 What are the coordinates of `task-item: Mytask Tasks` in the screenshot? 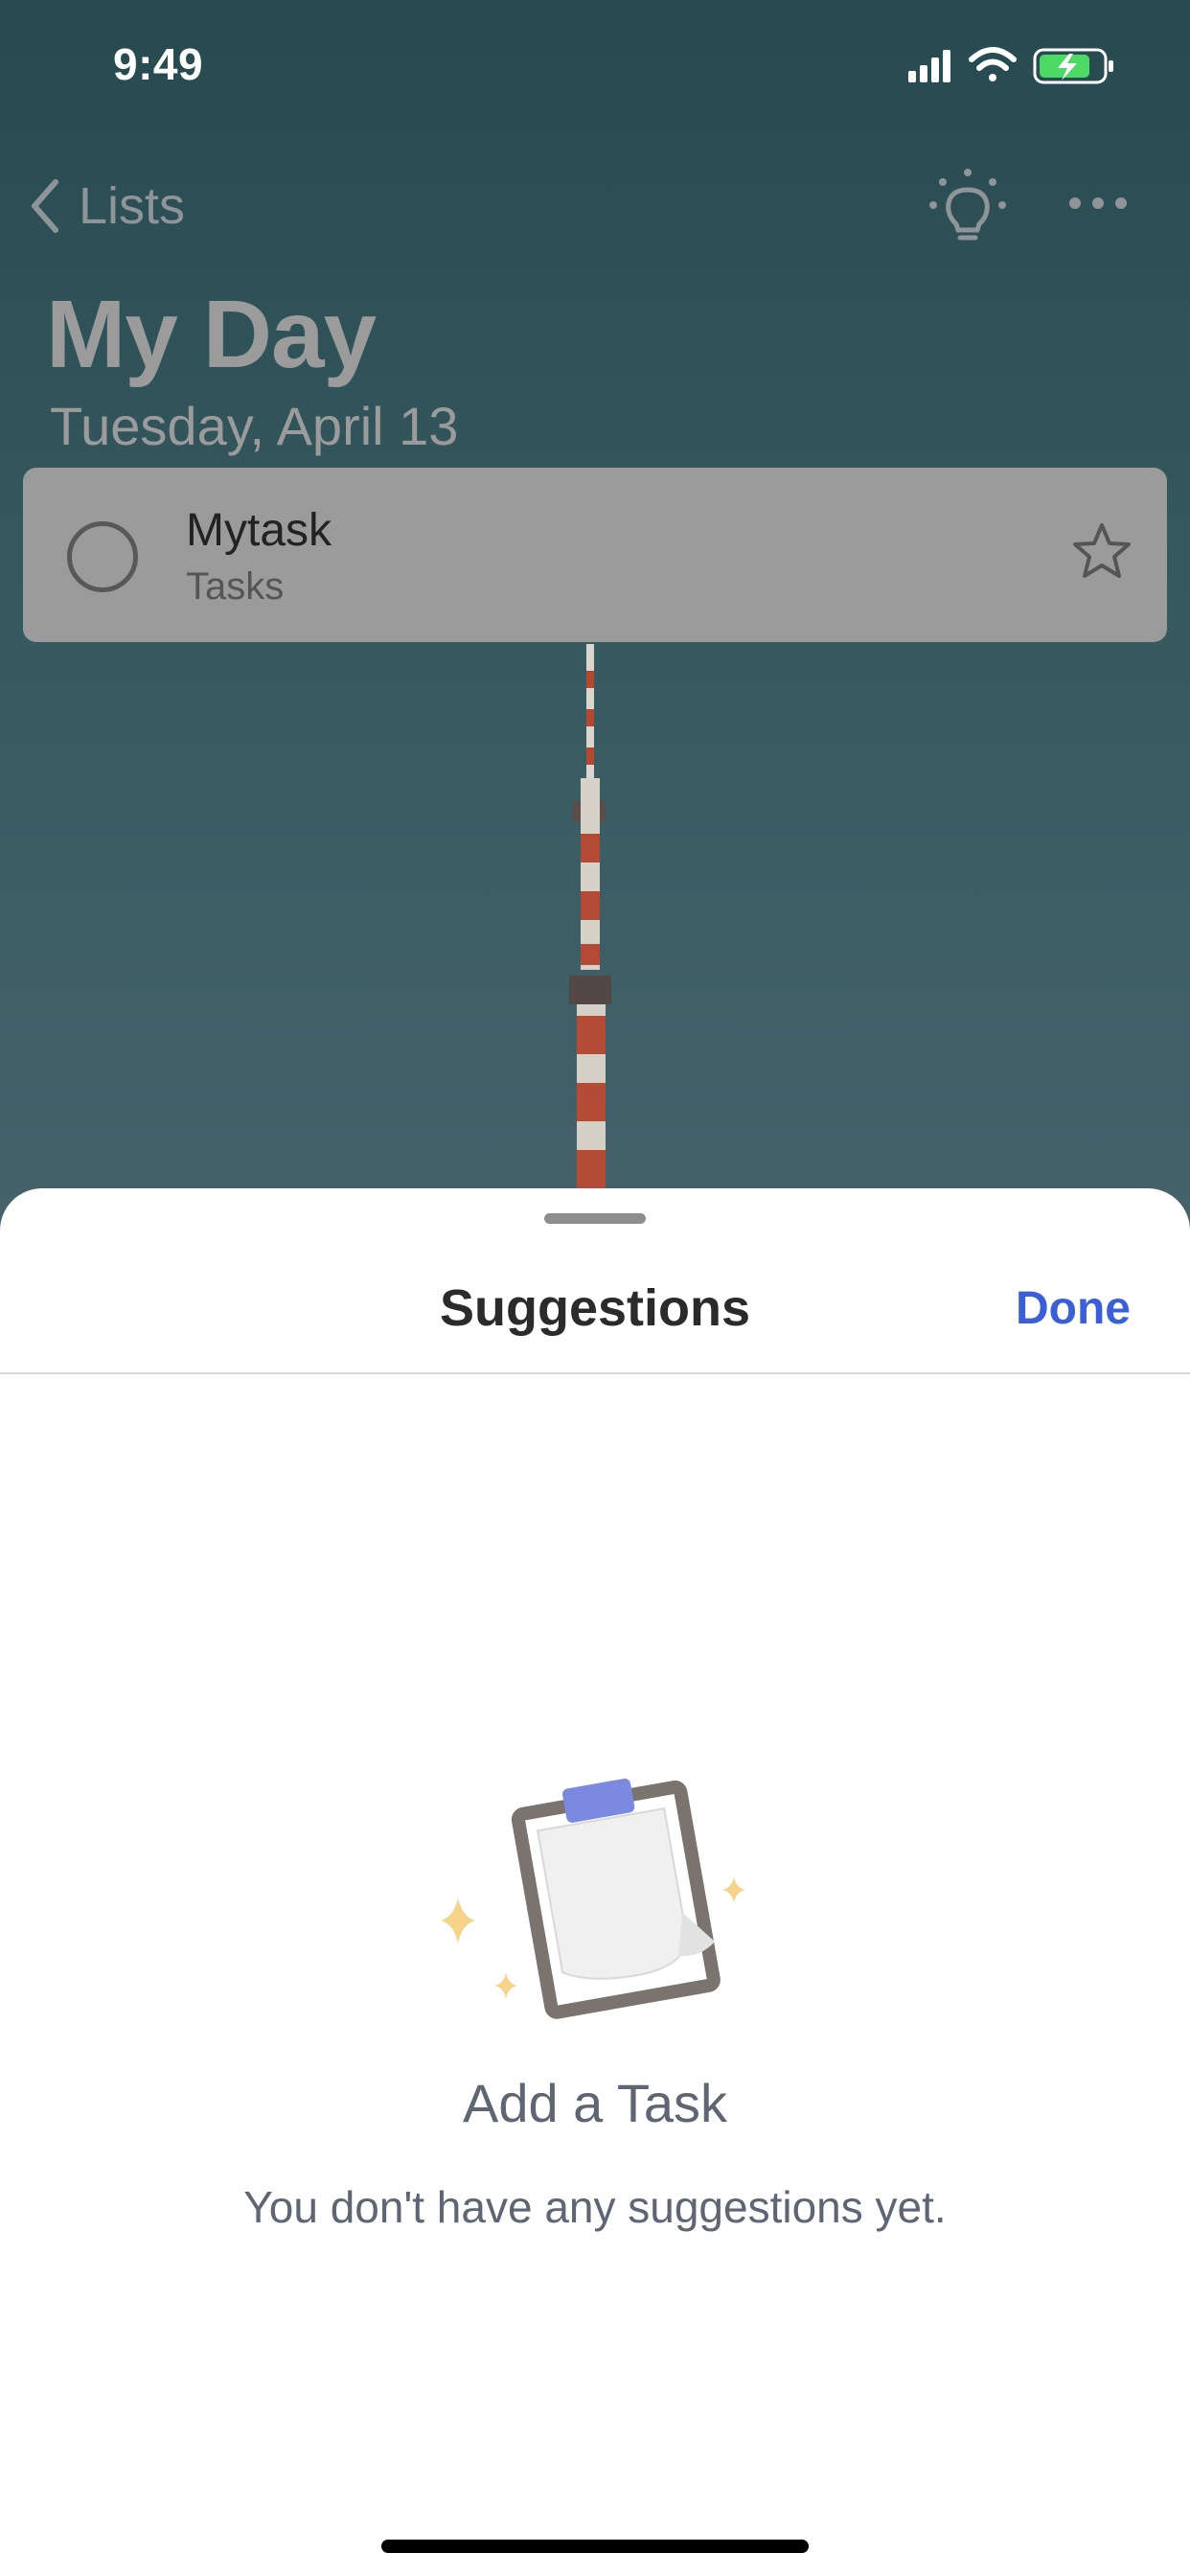 It's located at (595, 555).